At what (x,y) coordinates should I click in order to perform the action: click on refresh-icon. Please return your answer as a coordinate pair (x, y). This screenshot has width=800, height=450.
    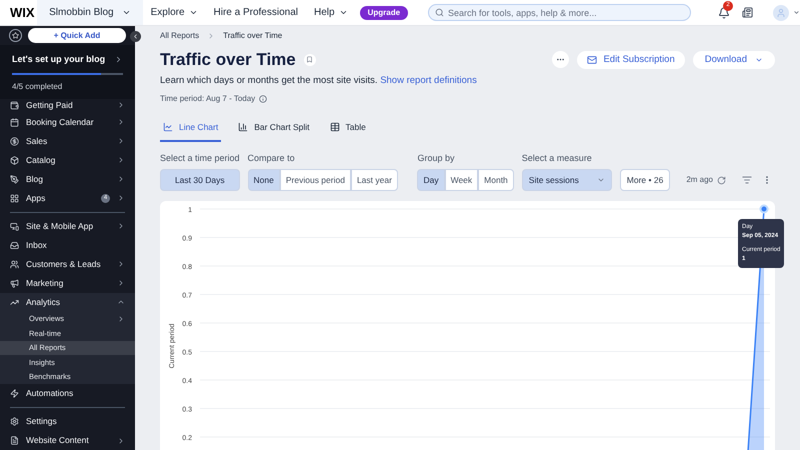
    Looking at the image, I should click on (721, 180).